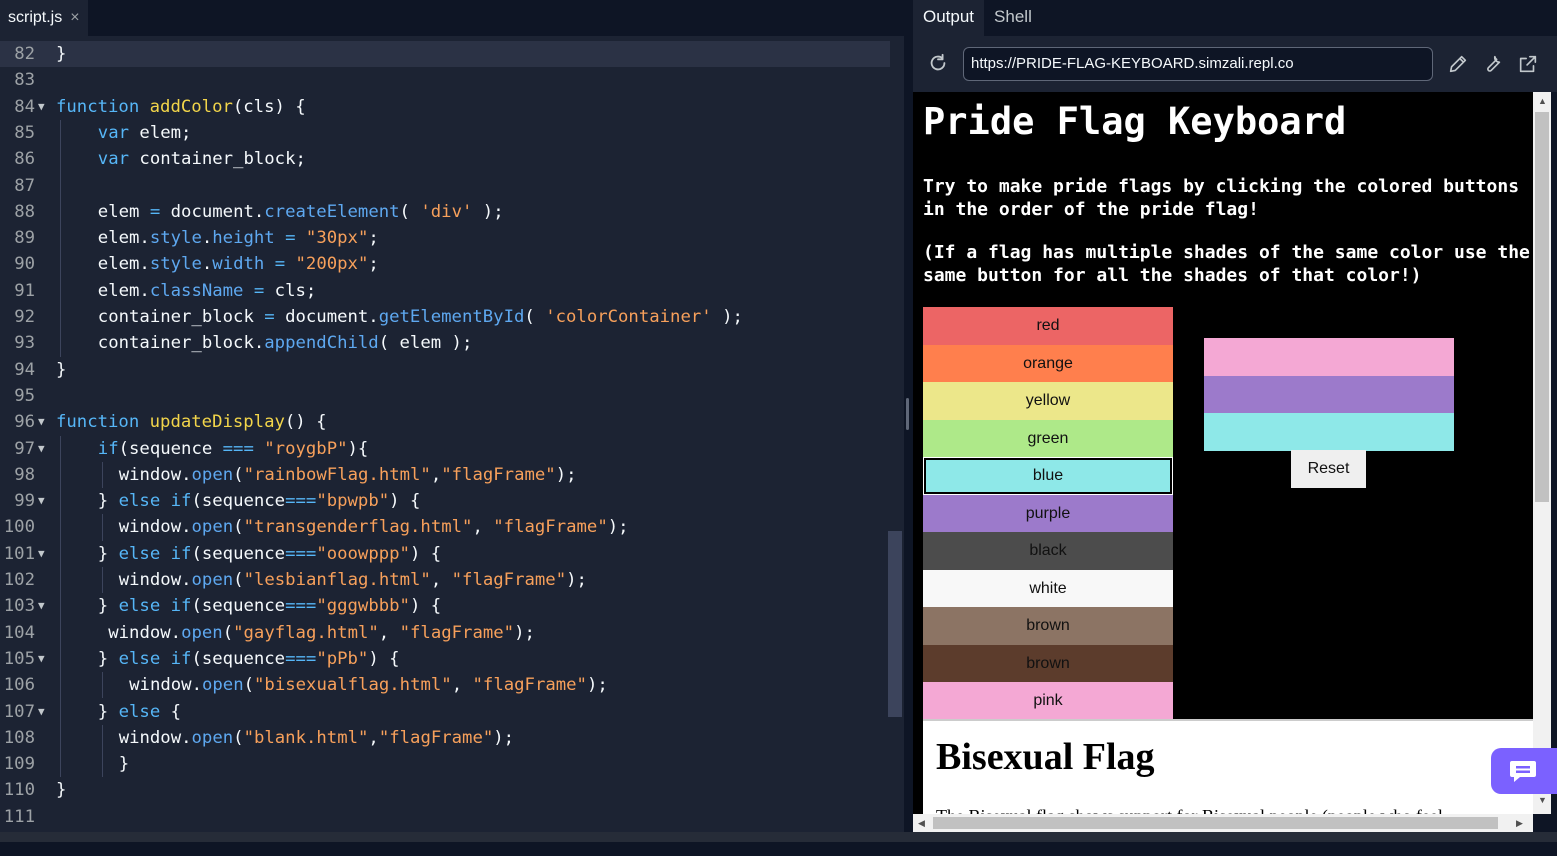  Describe the element at coordinates (44, 18) in the screenshot. I see `file-tab-script-js: script.js ×` at that location.